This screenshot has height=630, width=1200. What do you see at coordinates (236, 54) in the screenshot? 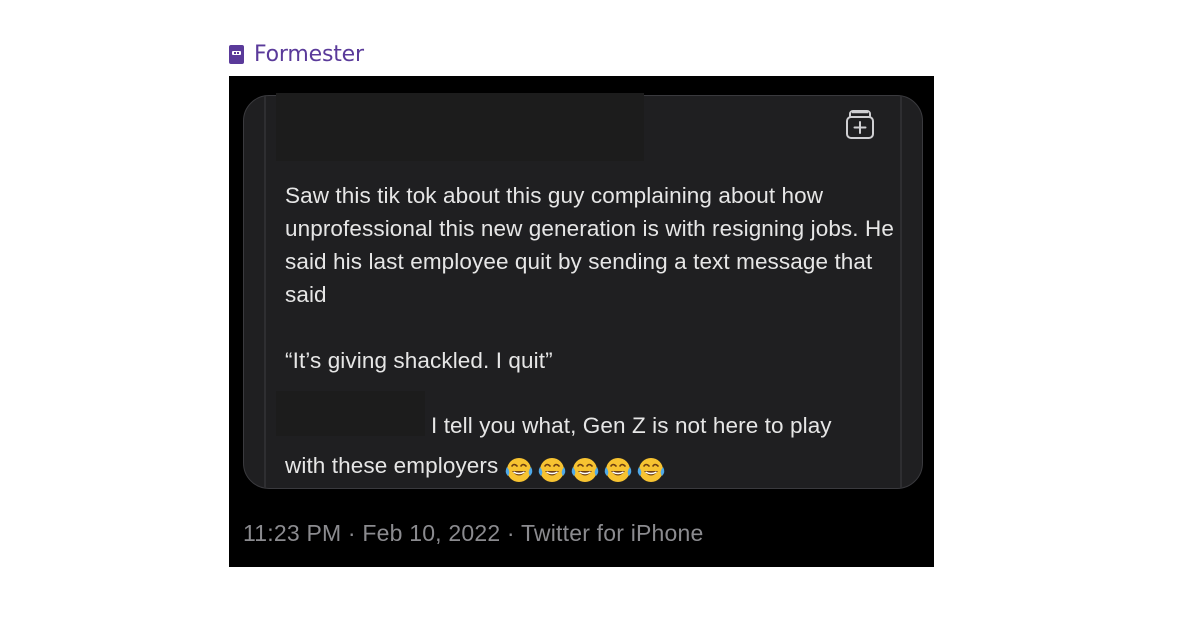
I see `formester-logo-icon` at bounding box center [236, 54].